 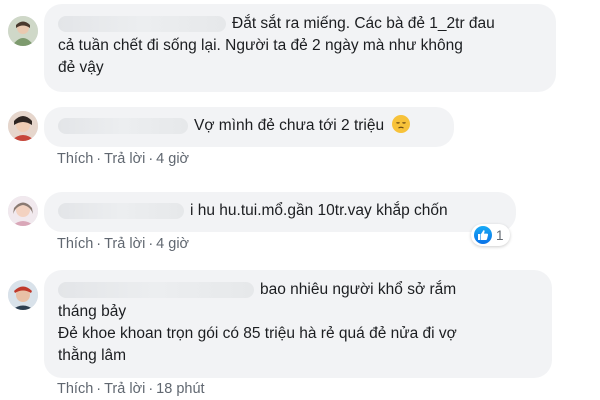 I want to click on reaction-count: 1, so click(x=500, y=235).